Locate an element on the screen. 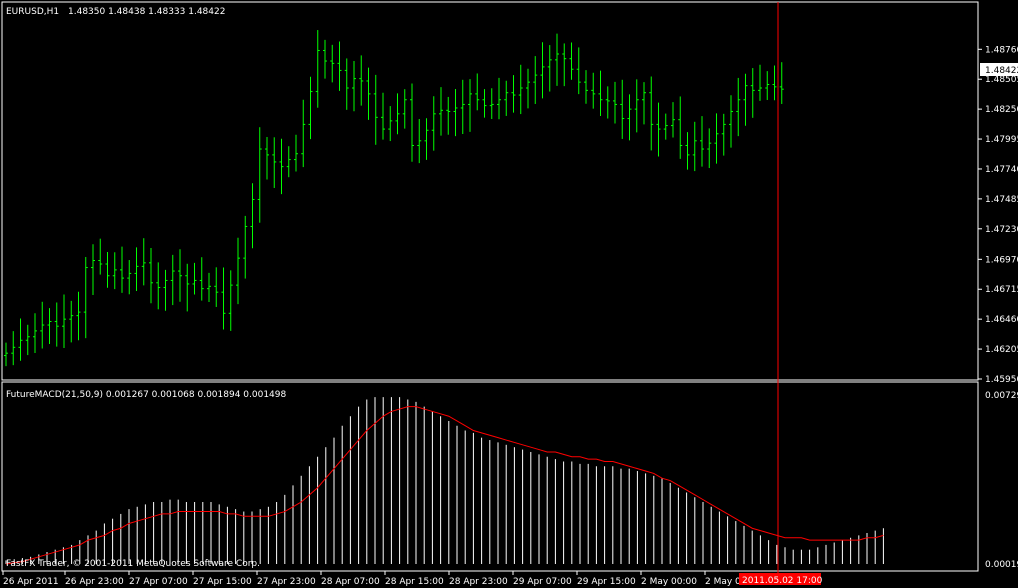 The image size is (1018, 588). time-tick-label: 2 May 00:00 is located at coordinates (669, 582).